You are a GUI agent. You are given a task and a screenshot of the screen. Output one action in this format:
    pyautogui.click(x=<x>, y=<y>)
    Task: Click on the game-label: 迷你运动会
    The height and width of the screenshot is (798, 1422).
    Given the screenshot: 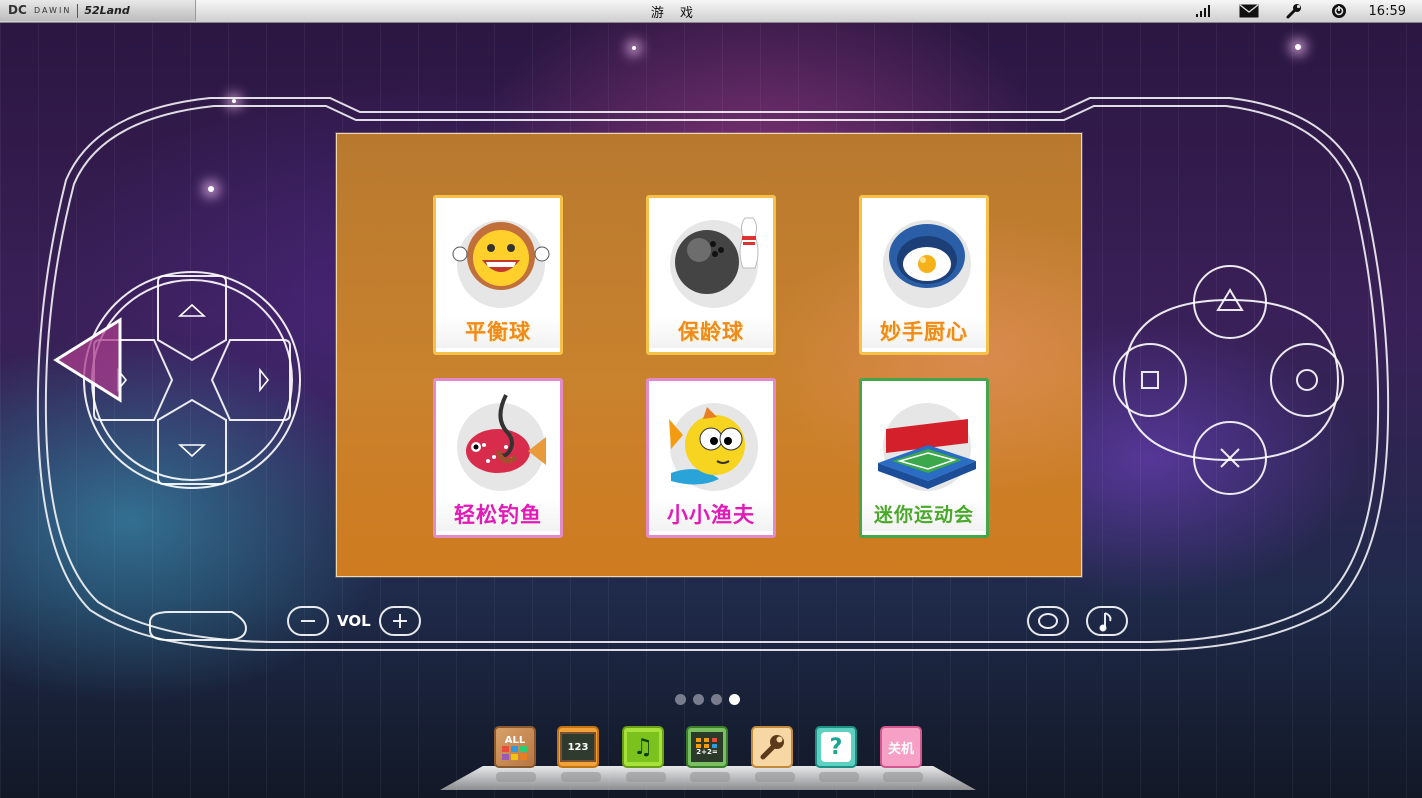 What is the action you would take?
    pyautogui.click(x=924, y=515)
    